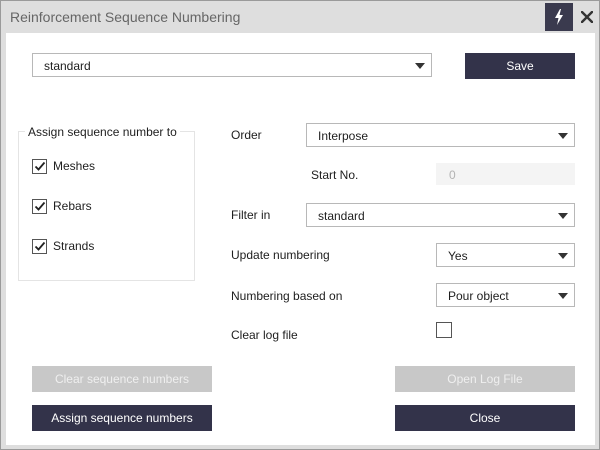  Describe the element at coordinates (251, 215) in the screenshot. I see `filter-in-label: Filter in` at that location.